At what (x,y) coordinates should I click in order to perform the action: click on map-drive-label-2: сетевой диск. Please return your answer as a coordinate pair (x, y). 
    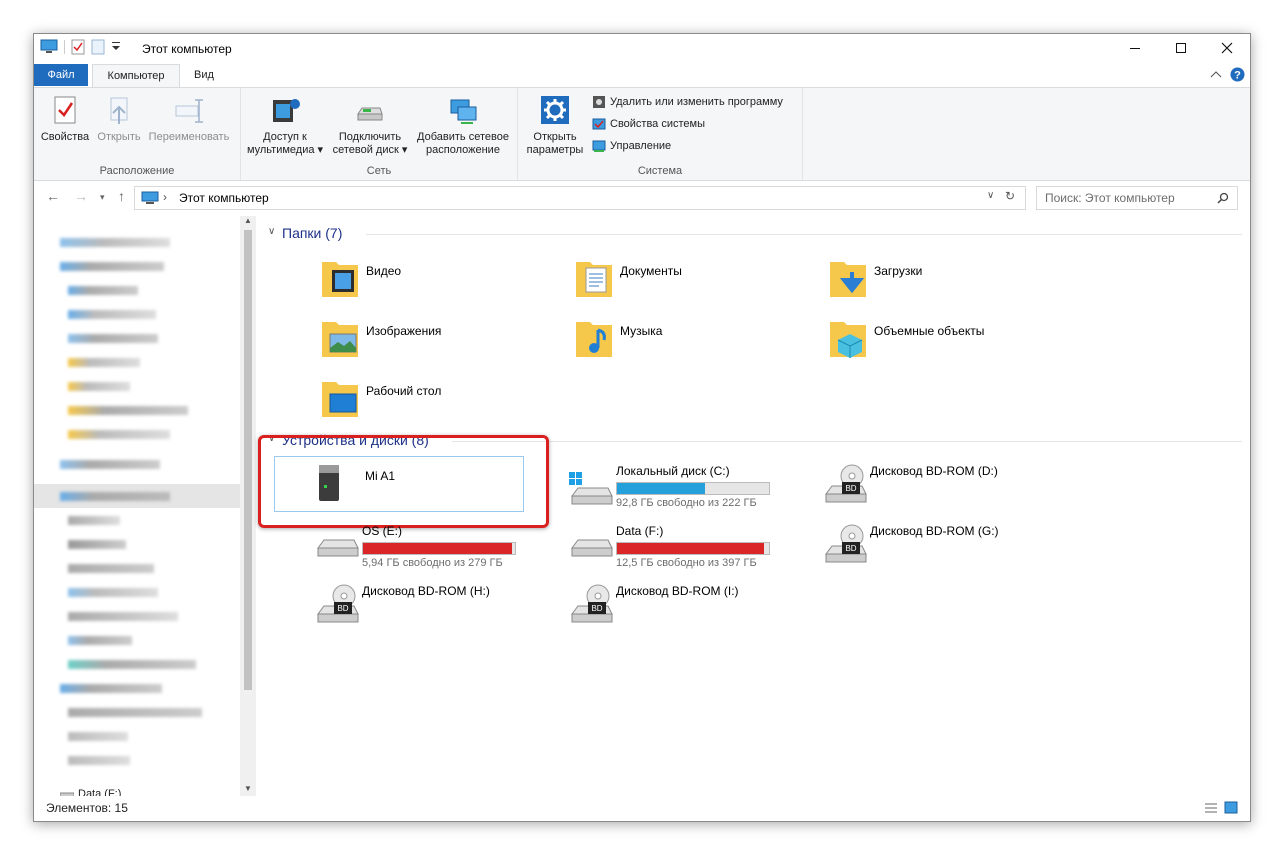
    Looking at the image, I should click on (365, 150).